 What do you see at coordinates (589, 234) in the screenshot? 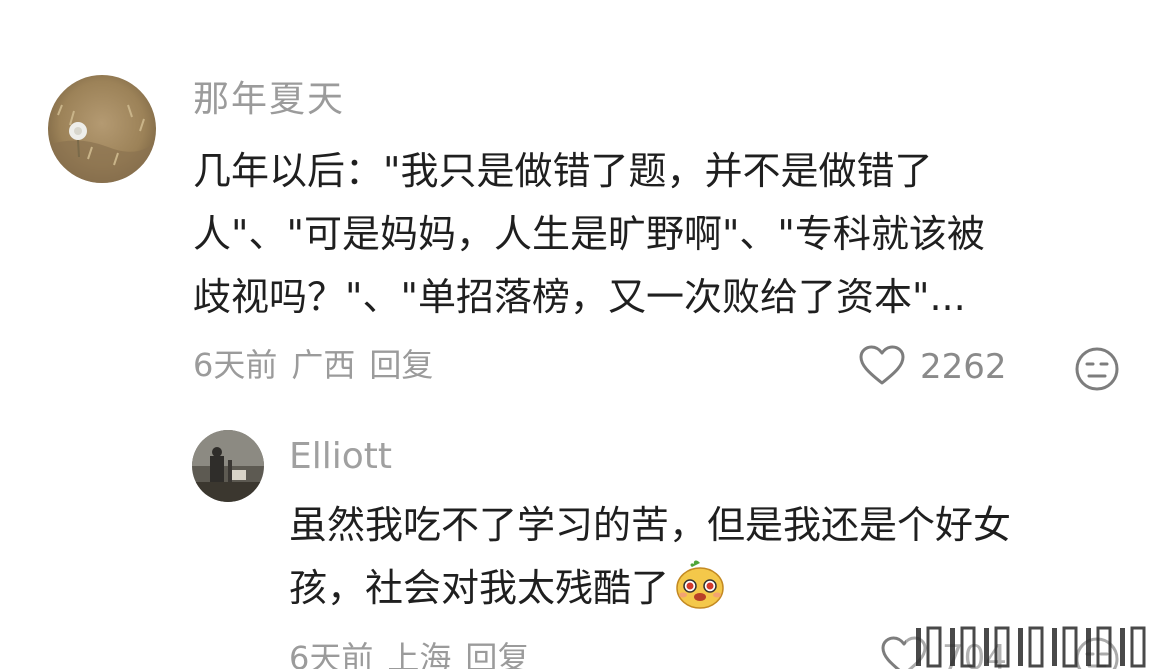
I see `comment-line: 人"、"可是妈妈，人生是旷野啊"、"专科就该被` at bounding box center [589, 234].